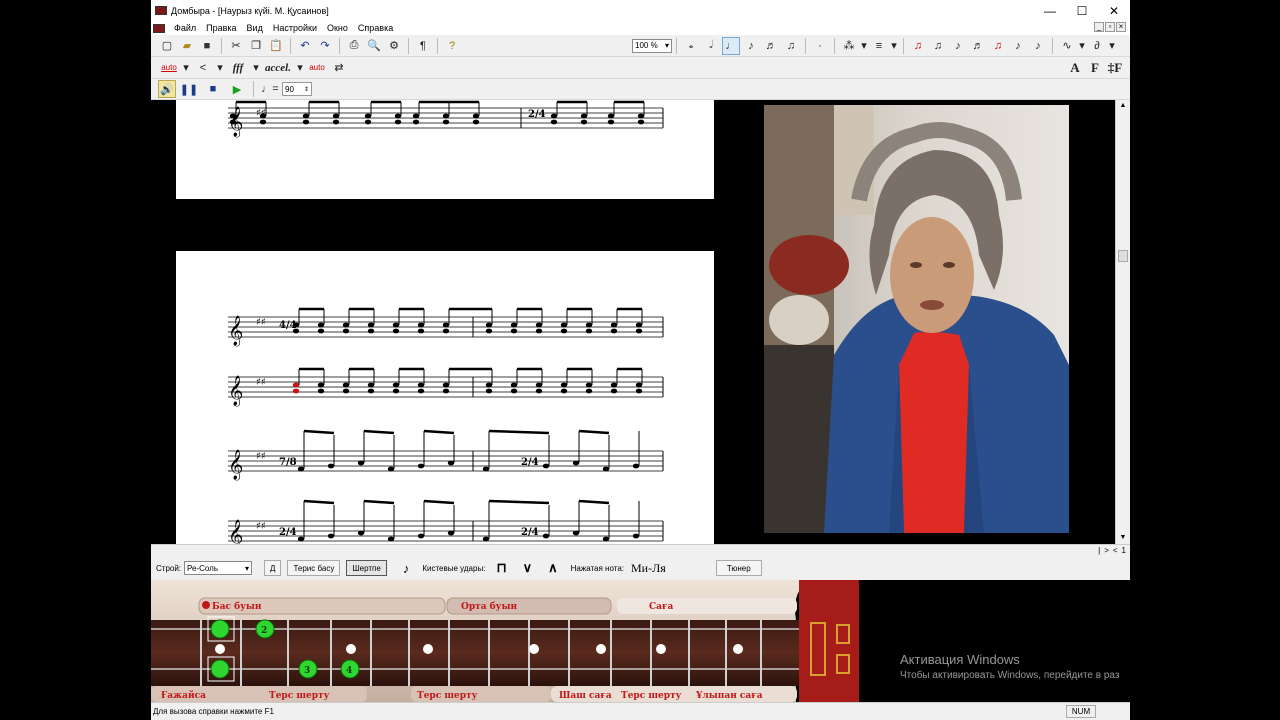 The height and width of the screenshot is (720, 1280). What do you see at coordinates (1121, 27) in the screenshot?
I see `mdi-close-button: ×` at bounding box center [1121, 27].